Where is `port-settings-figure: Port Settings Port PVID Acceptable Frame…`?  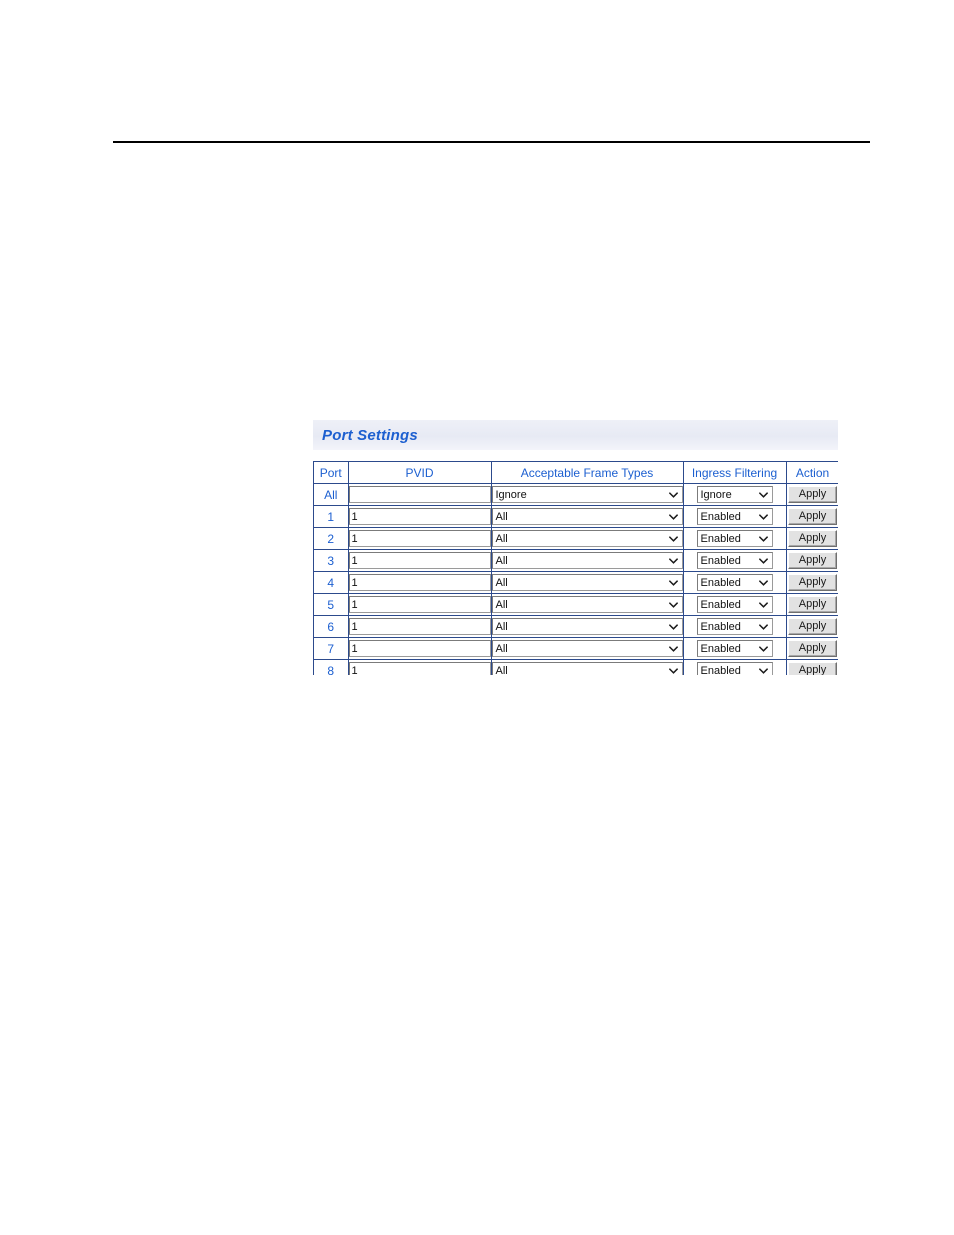
port-settings-figure: Port Settings Port PVID Acceptable Frame… is located at coordinates (575, 547).